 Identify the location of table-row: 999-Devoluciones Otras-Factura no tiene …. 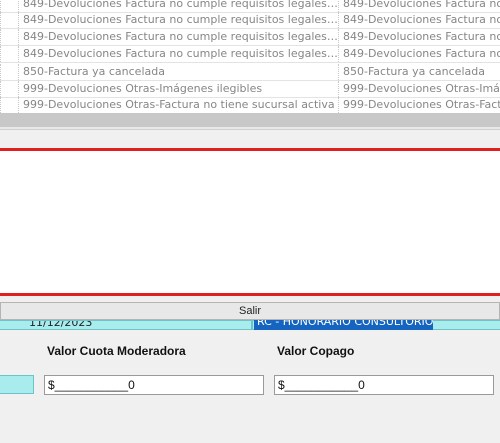
(250, 105).